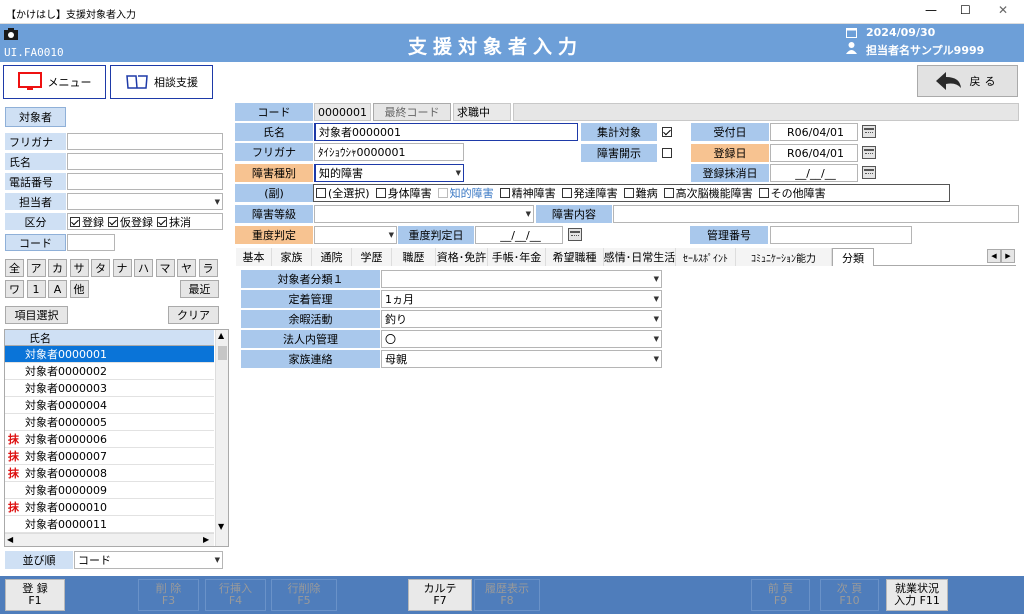 The width and height of the screenshot is (1024, 614). What do you see at coordinates (372, 257) in the screenshot?
I see `tab-item: 学歴` at bounding box center [372, 257].